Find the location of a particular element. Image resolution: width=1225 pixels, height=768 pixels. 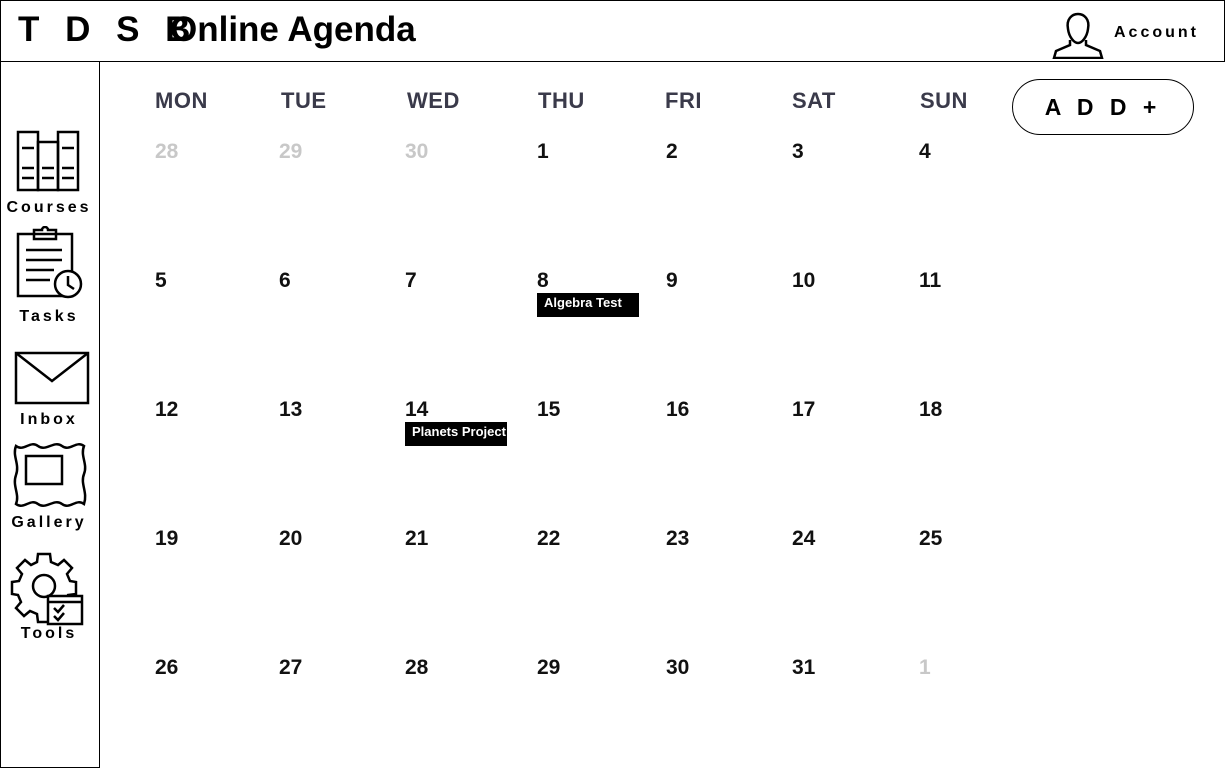

calendar-day-cell: 20 is located at coordinates (290, 539).